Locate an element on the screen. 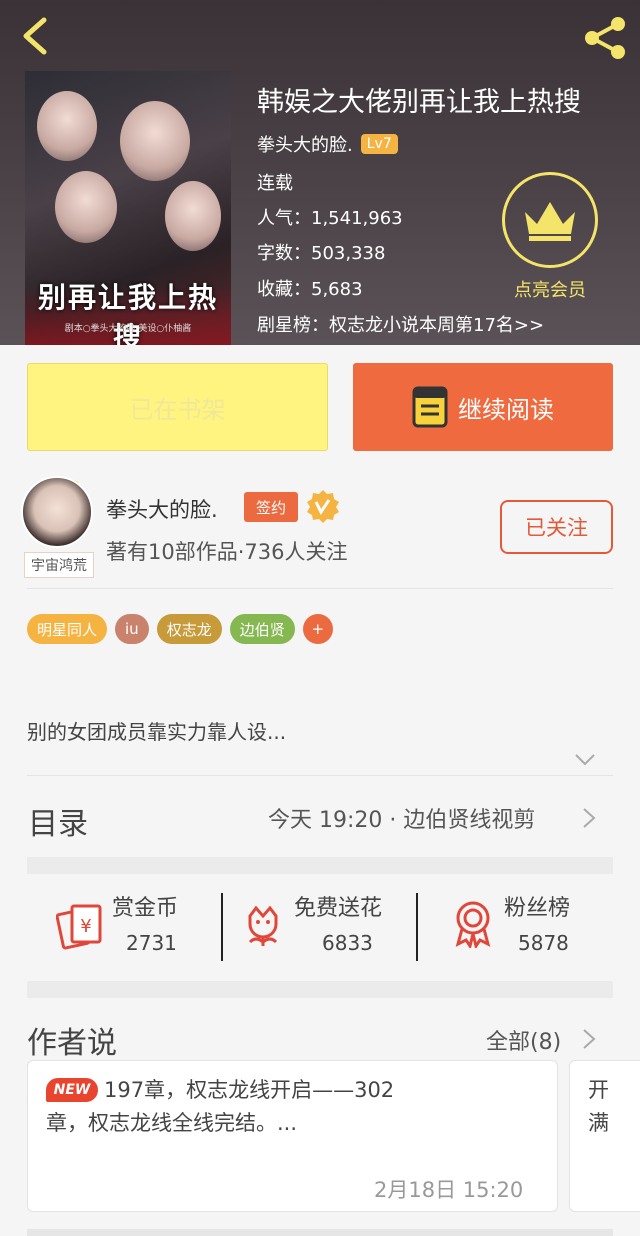 Image resolution: width=640 pixels, height=1236 pixels. back-arrow-icon is located at coordinates (35, 36).